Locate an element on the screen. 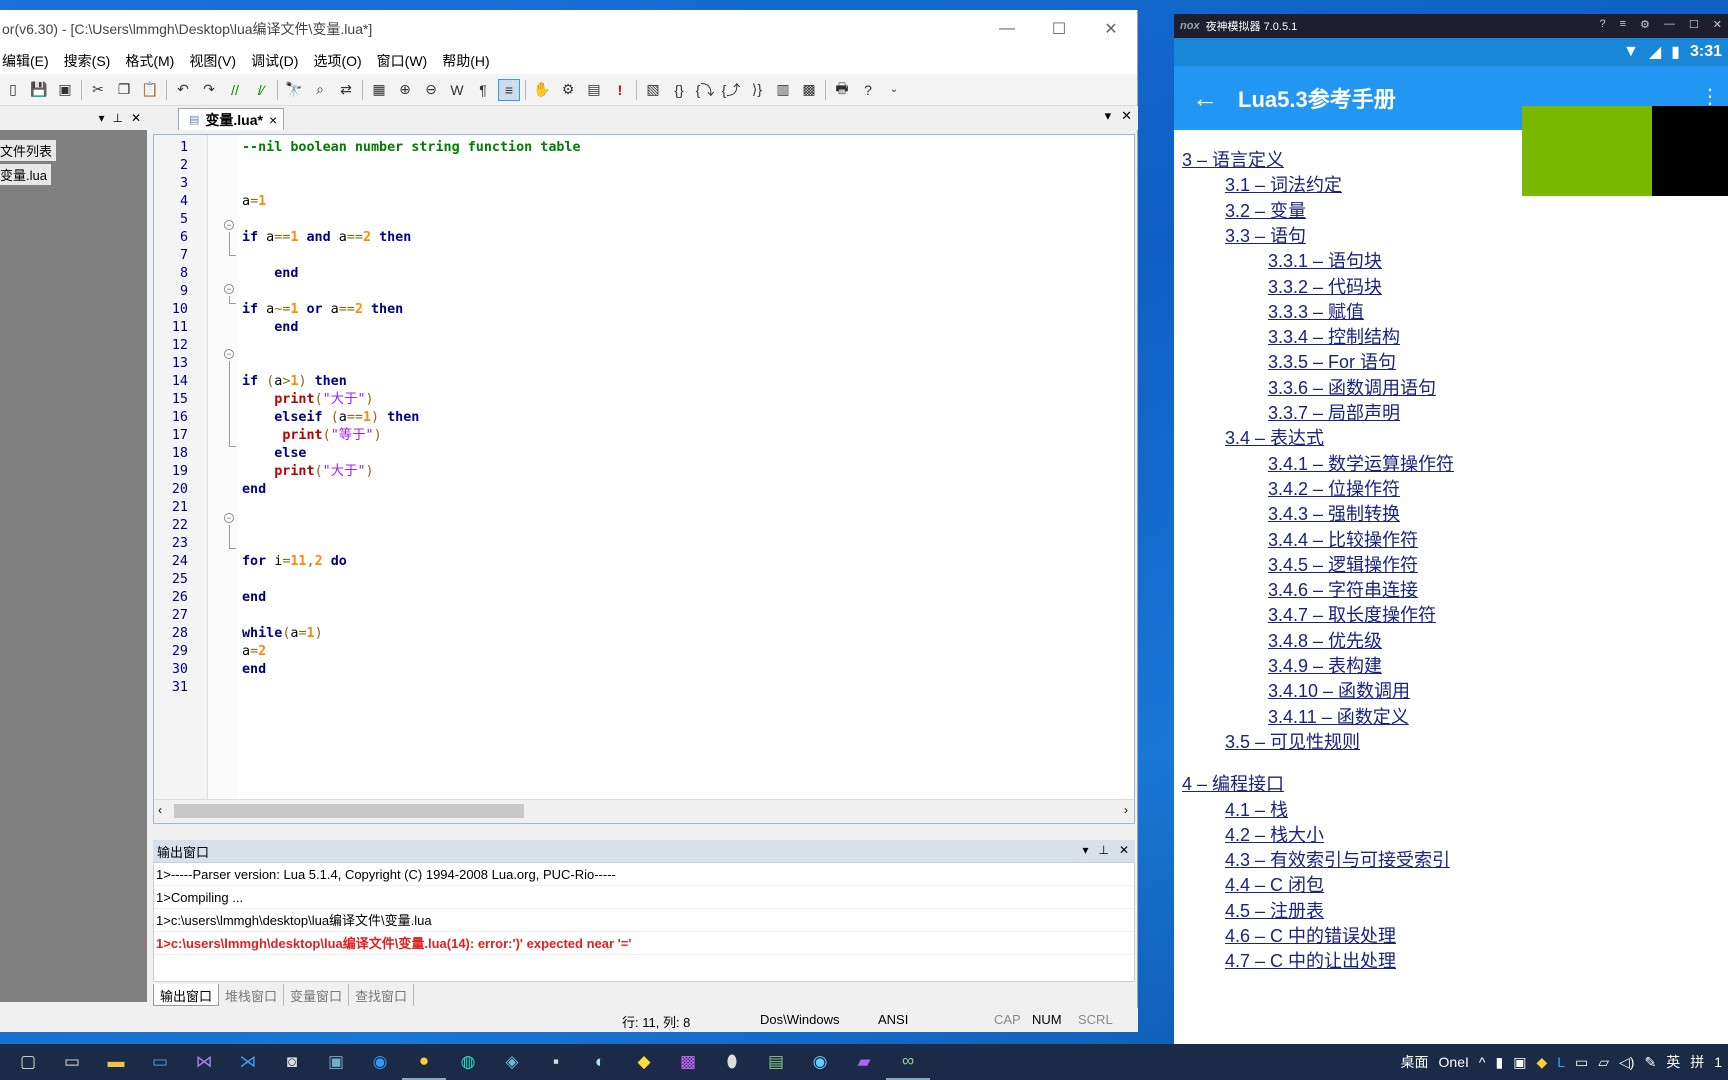 This screenshot has width=1728, height=1080. menu-edit: 编辑(E) is located at coordinates (29, 61).